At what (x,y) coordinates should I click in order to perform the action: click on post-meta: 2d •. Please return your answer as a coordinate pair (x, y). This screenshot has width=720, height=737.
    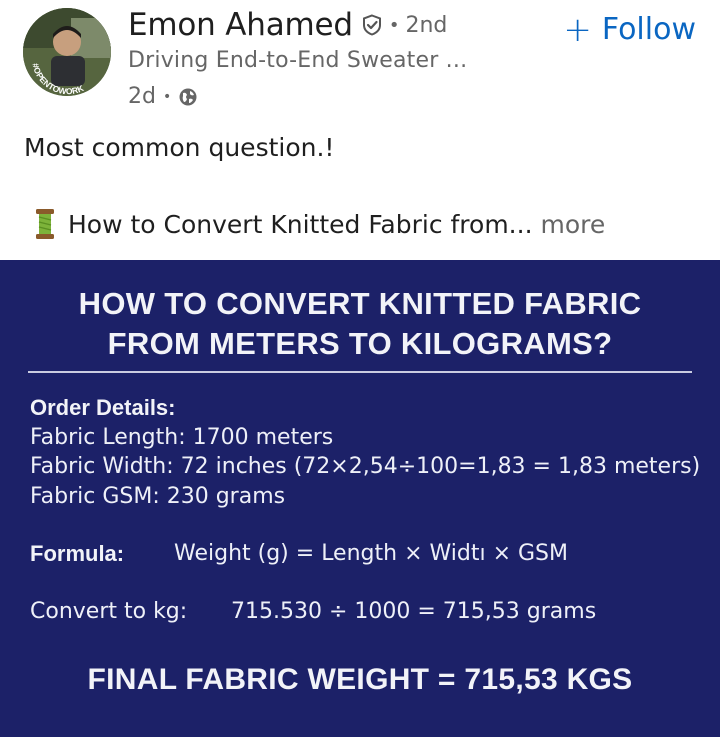
    Looking at the image, I should click on (163, 96).